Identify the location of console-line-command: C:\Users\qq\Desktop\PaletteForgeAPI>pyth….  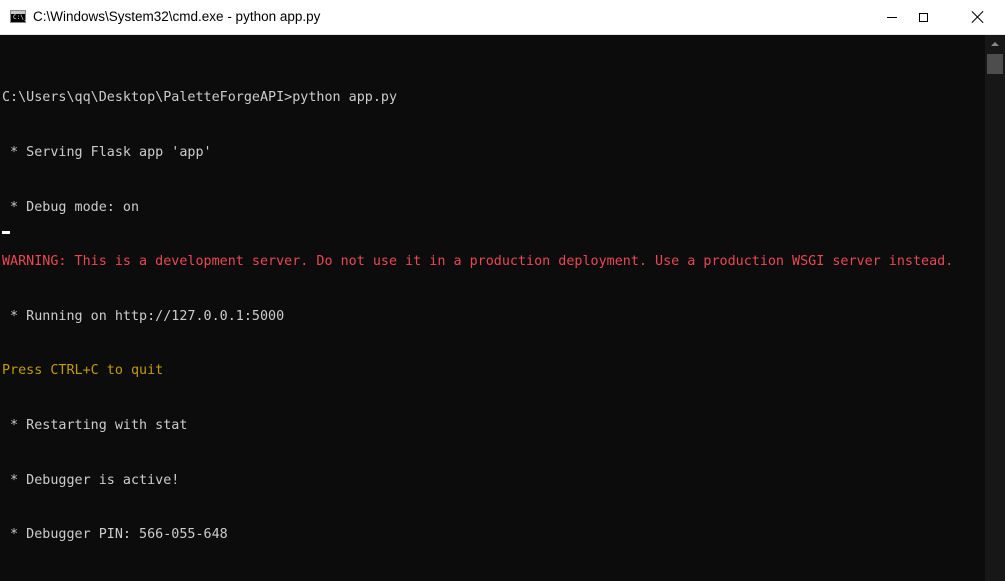
(200, 98).